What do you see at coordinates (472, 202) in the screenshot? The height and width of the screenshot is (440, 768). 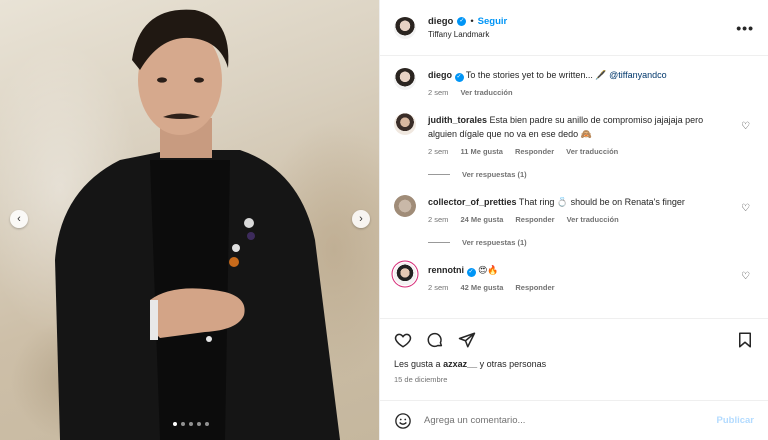 I see `comment-username: collector_of_pretties` at bounding box center [472, 202].